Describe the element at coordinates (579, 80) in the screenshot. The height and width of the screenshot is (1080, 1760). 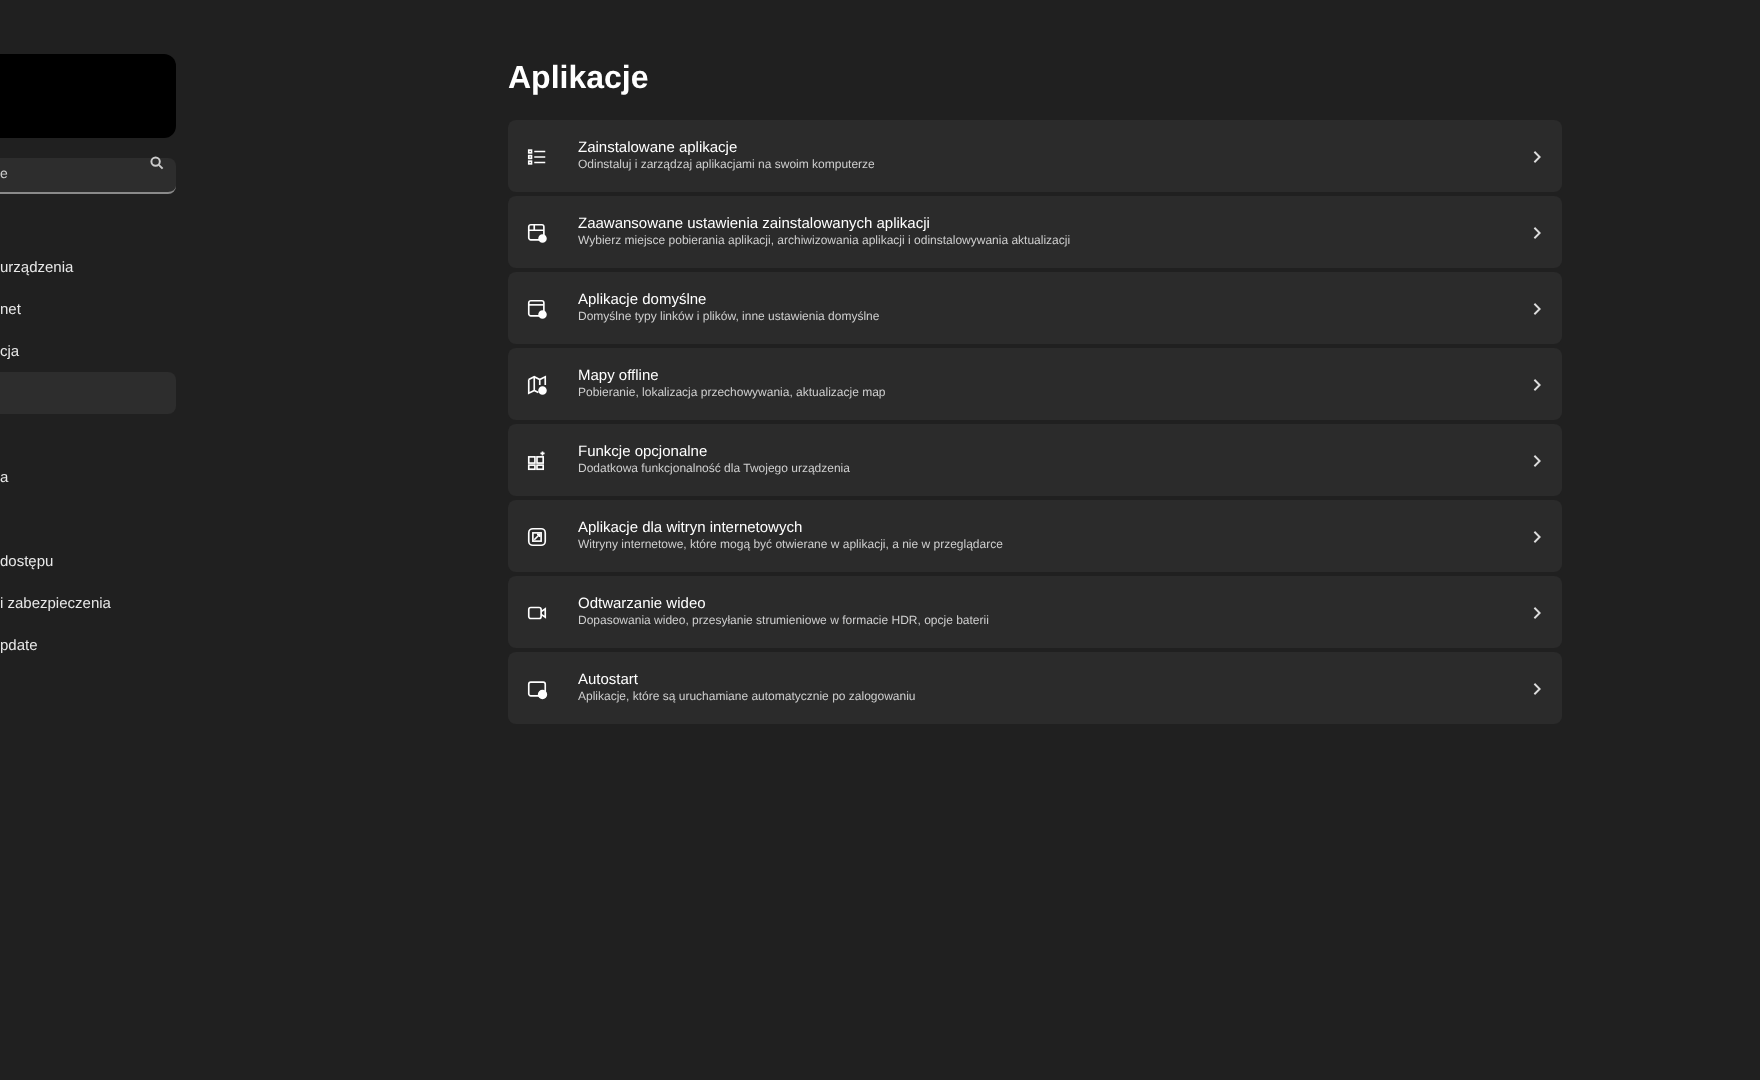
I see `page-title: Aplikacje` at that location.